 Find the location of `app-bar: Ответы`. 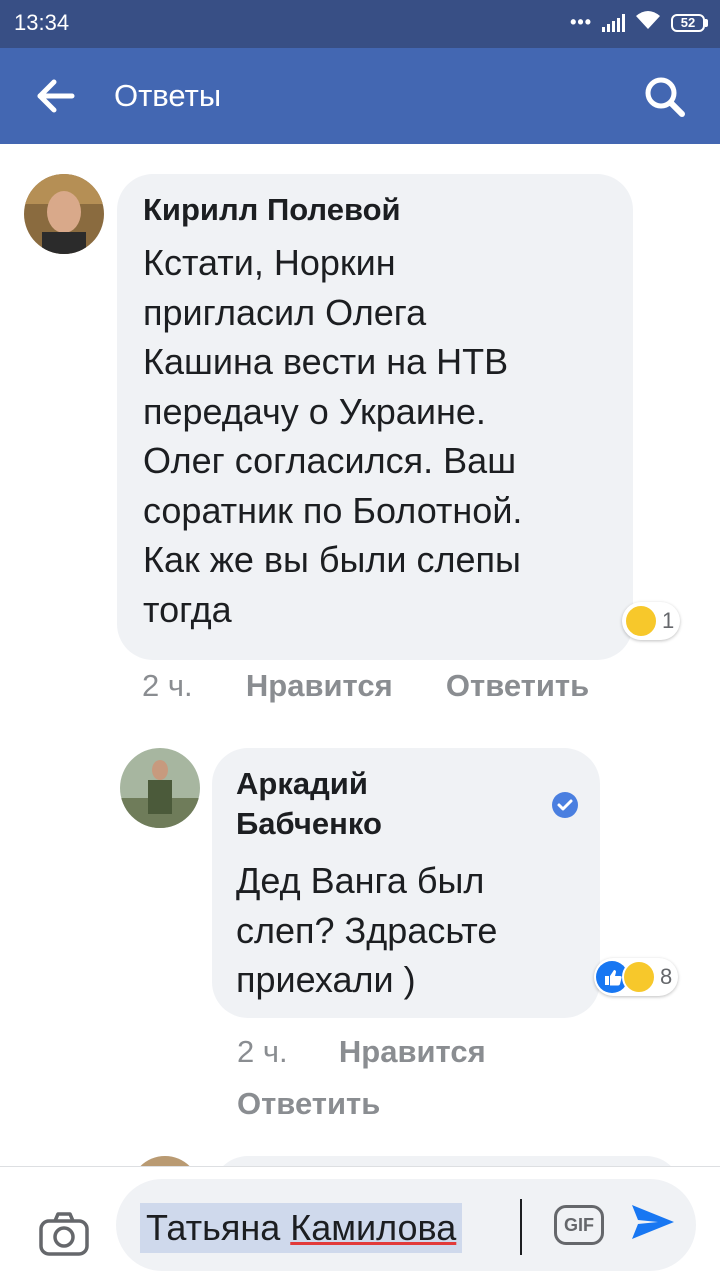

app-bar: Ответы is located at coordinates (360, 96).